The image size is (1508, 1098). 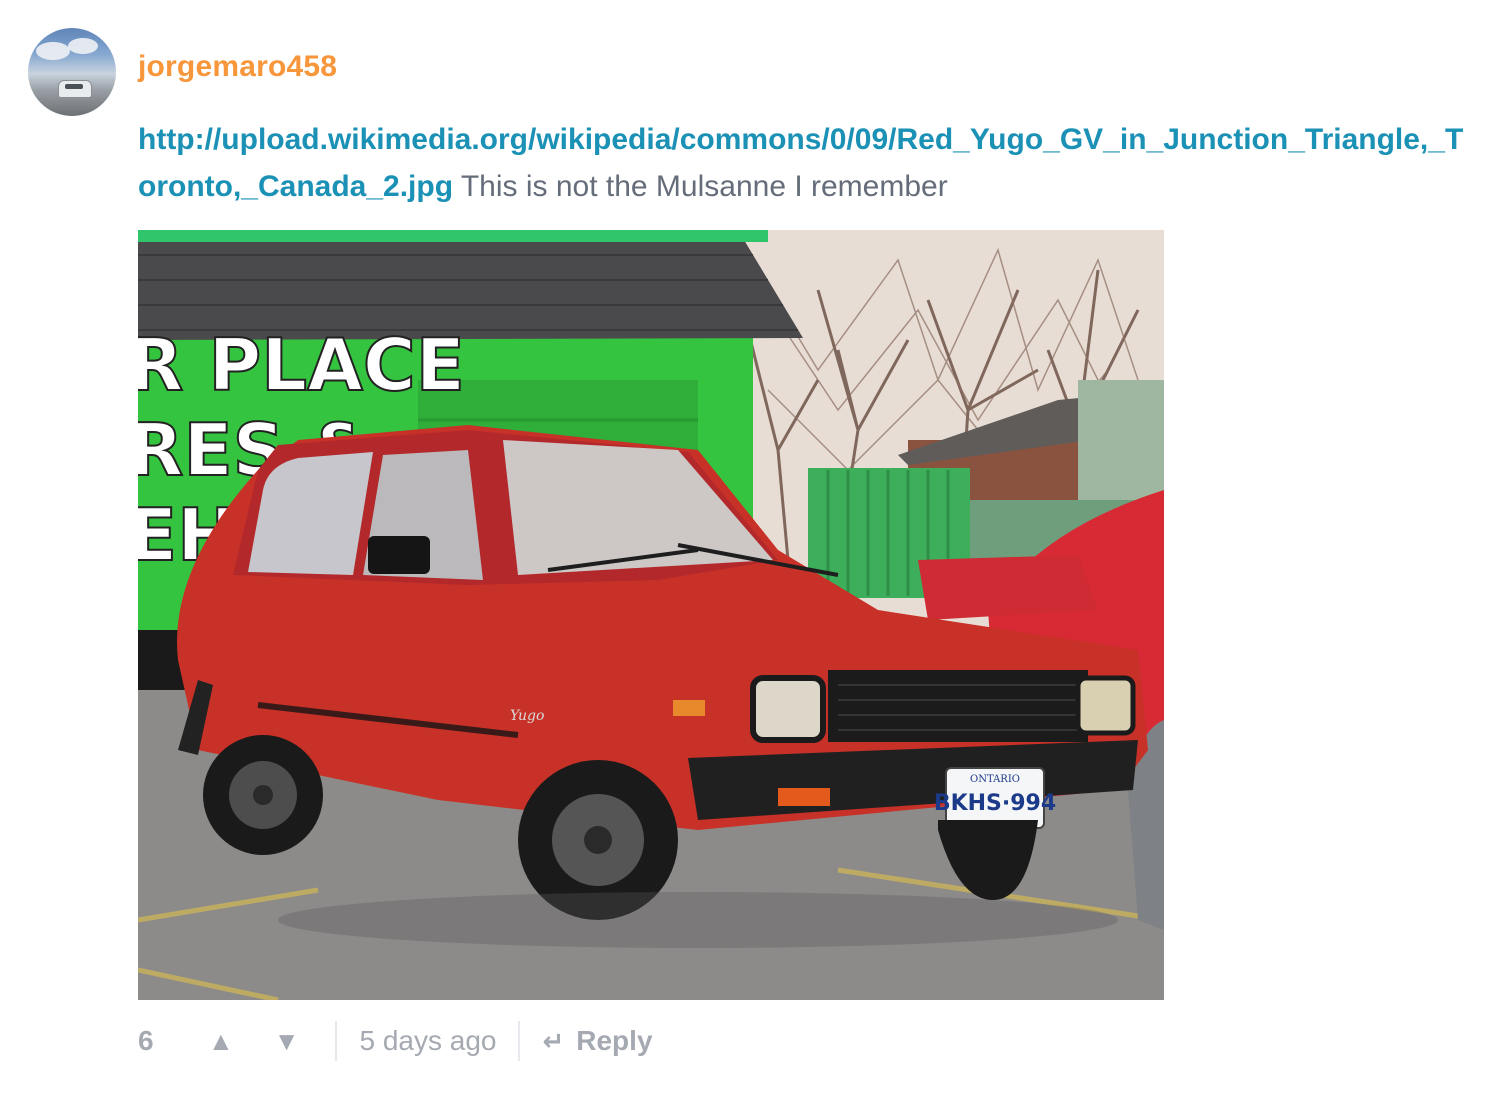 I want to click on comment-text: This is not the Mulsanne I remember, so click(x=700, y=186).